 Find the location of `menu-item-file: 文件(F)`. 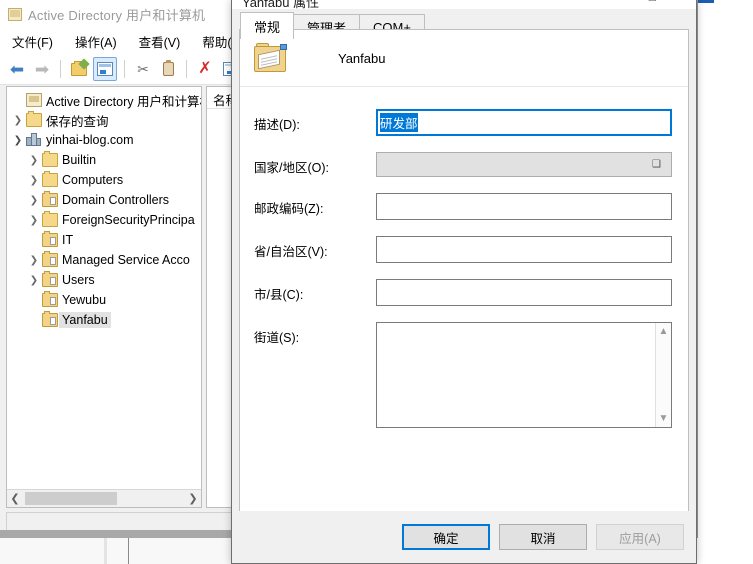

menu-item-file: 文件(F) is located at coordinates (32, 41).